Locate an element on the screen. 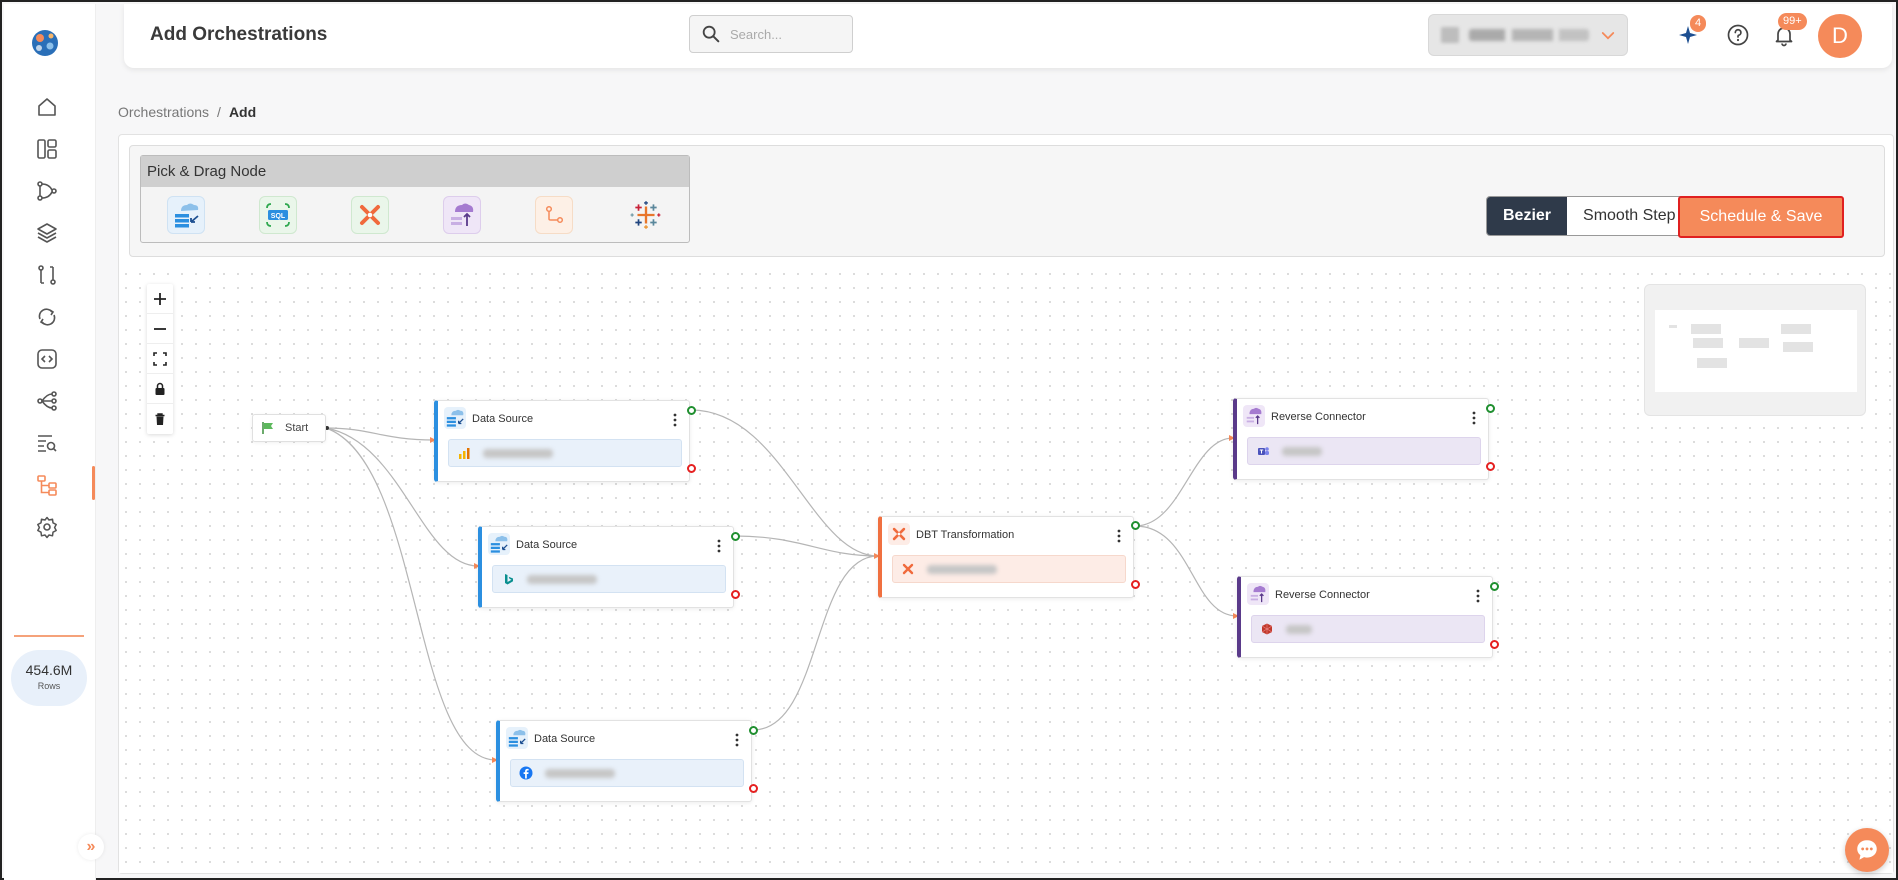 The width and height of the screenshot is (1898, 880). node-title: DBT Transformation is located at coordinates (965, 535).